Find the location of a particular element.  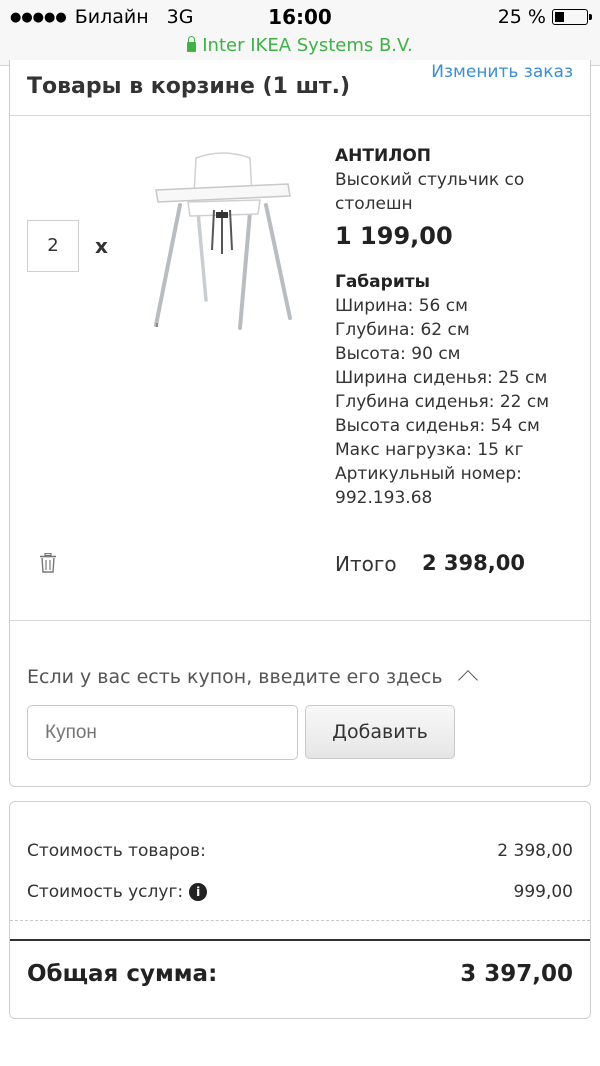

change-order-link: Изменить заказ is located at coordinates (502, 72).